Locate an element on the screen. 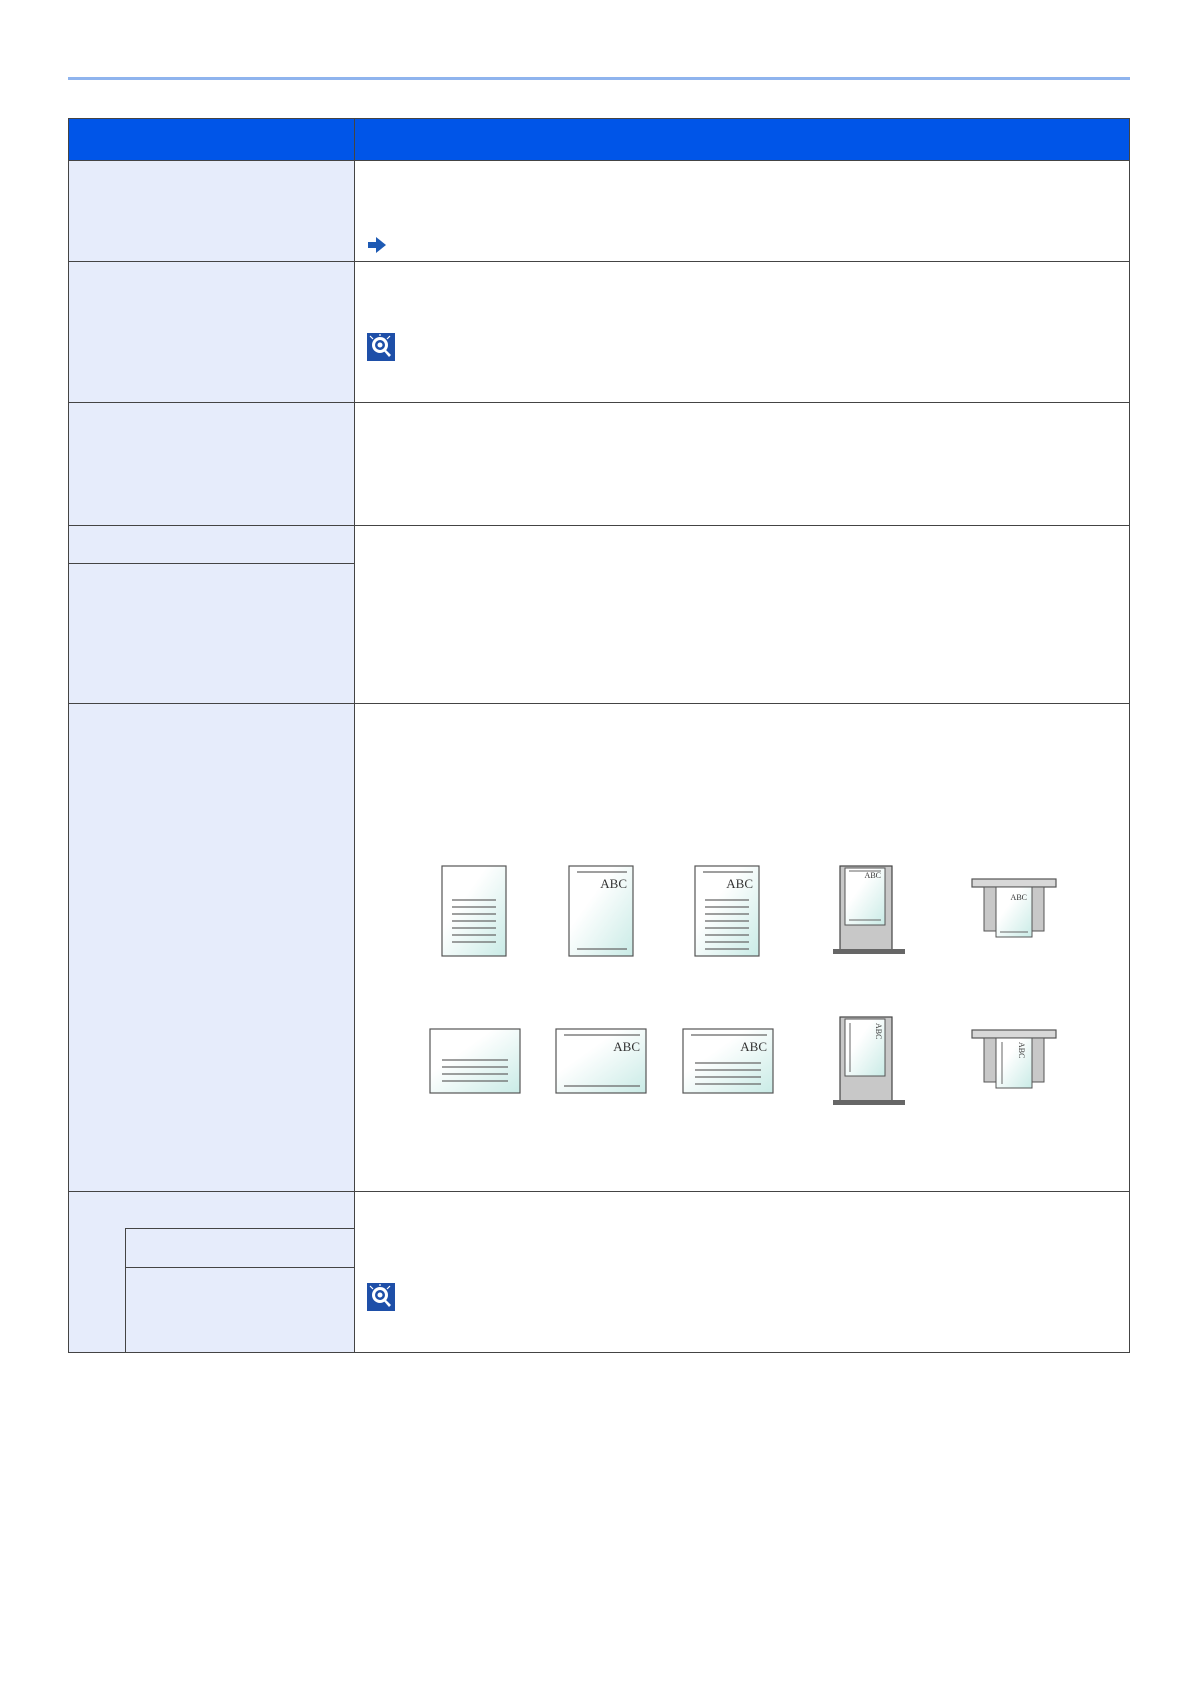 The height and width of the screenshot is (1684, 1190). landscape-original-in-feeder: ABC is located at coordinates (1014, 1059).